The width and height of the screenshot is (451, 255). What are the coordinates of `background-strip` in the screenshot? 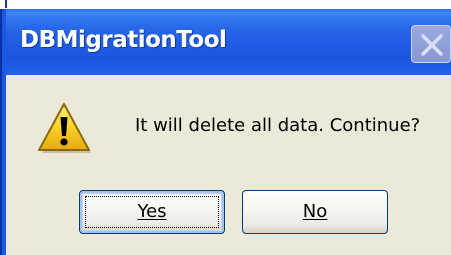 It's located at (225, 4).